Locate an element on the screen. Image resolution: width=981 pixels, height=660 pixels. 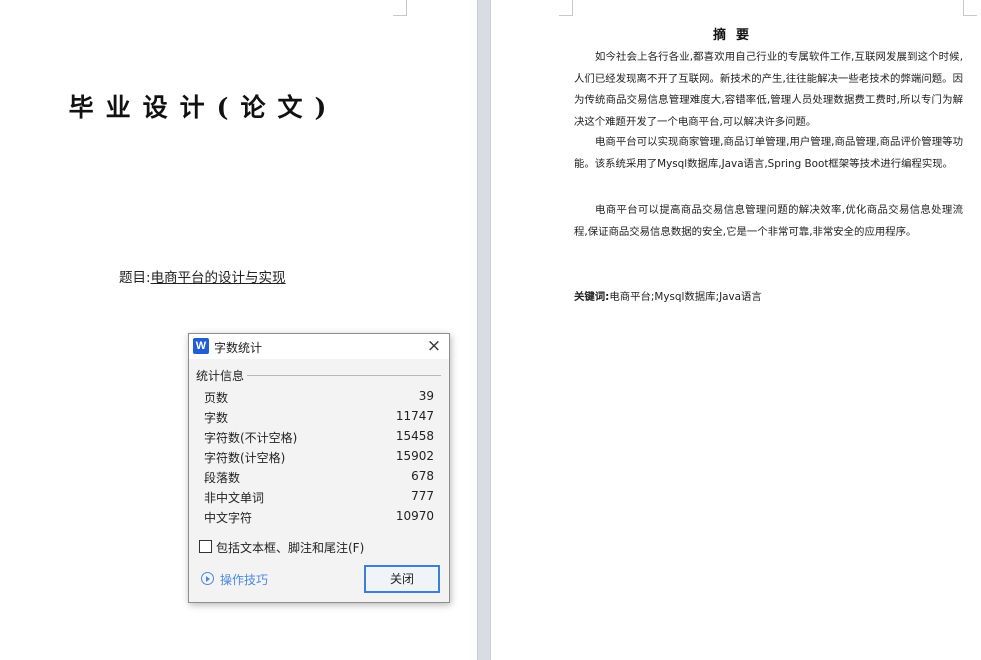
stat-label: 字数 is located at coordinates (216, 418).